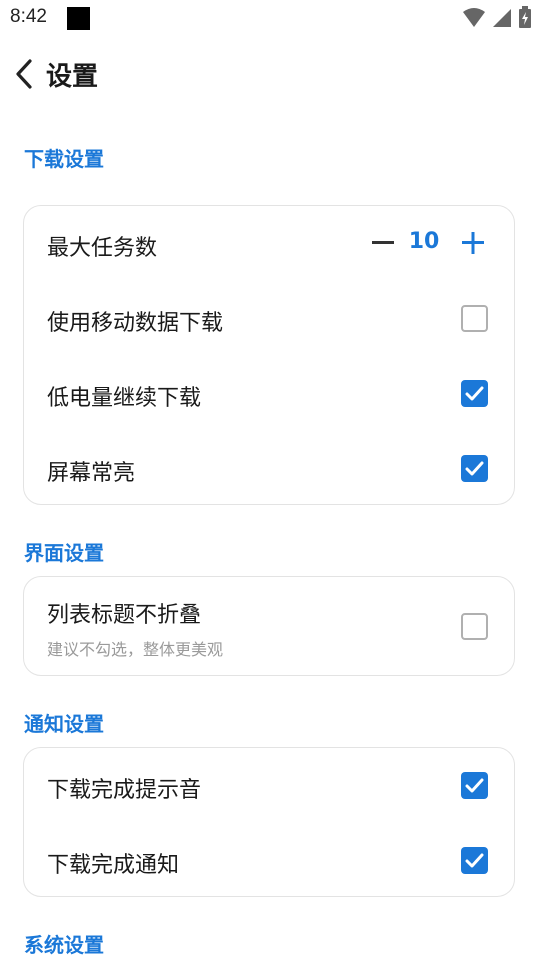 The width and height of the screenshot is (540, 960). I want to click on notify-checkbox, so click(474, 860).